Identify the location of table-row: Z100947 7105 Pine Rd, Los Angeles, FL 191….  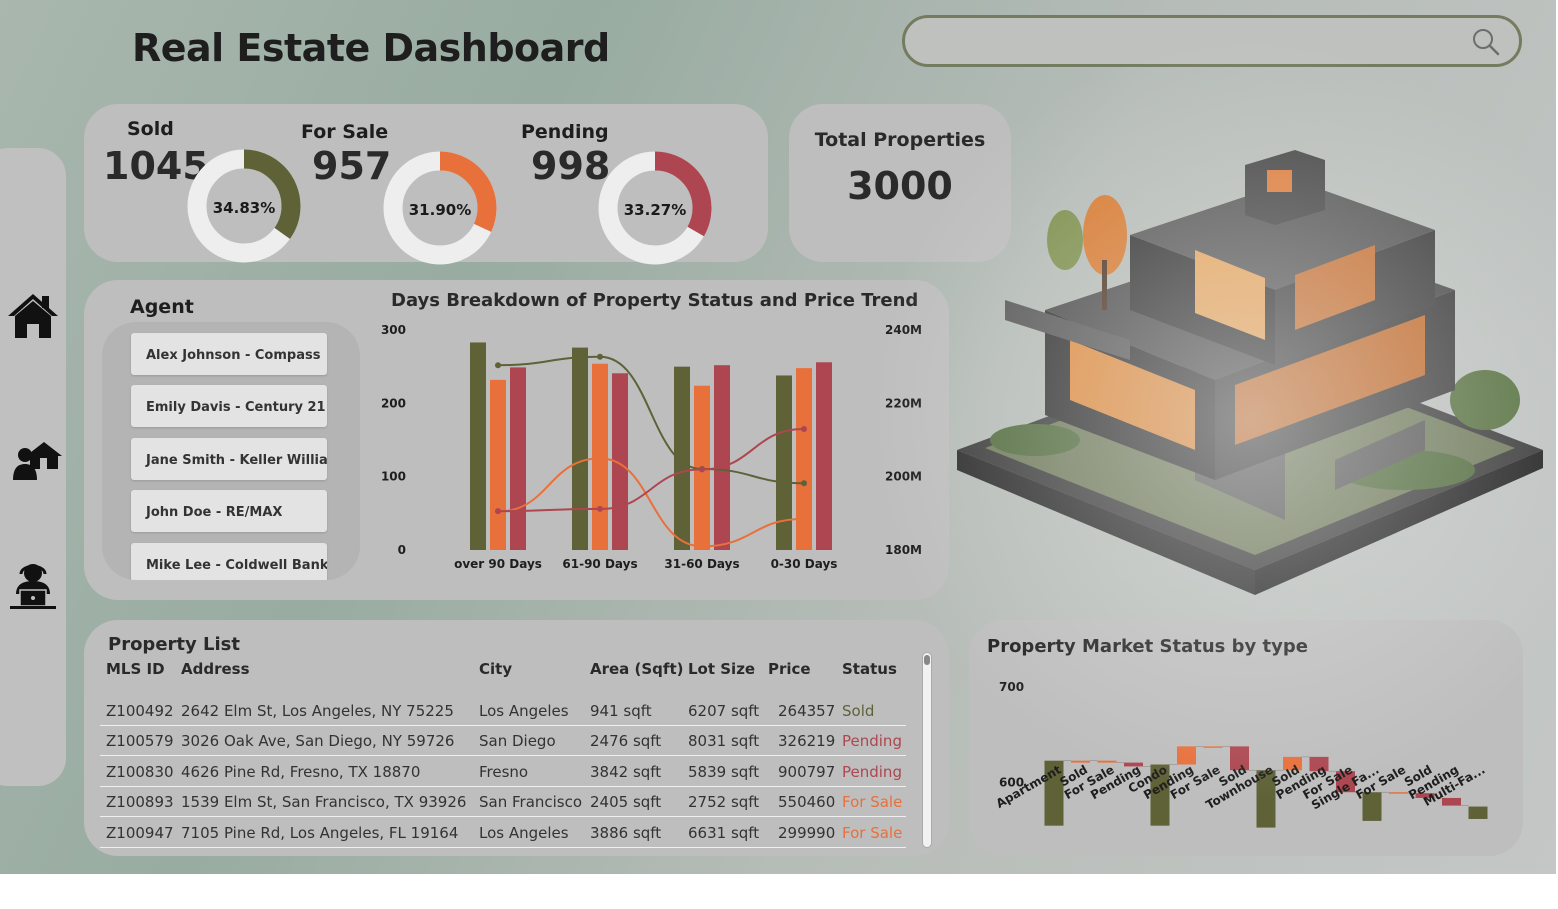
(503, 833).